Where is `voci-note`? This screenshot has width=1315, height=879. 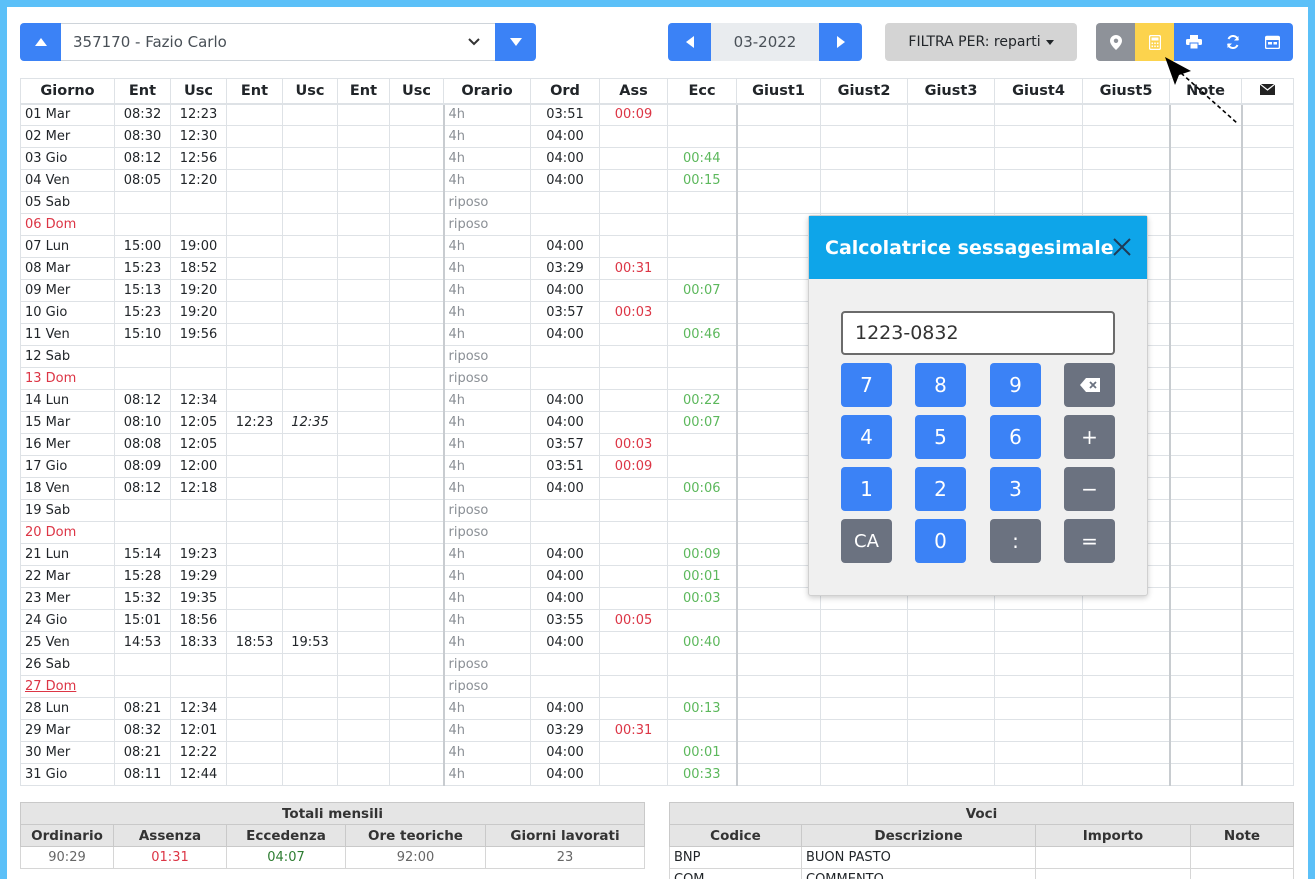 voci-note is located at coordinates (1242, 857).